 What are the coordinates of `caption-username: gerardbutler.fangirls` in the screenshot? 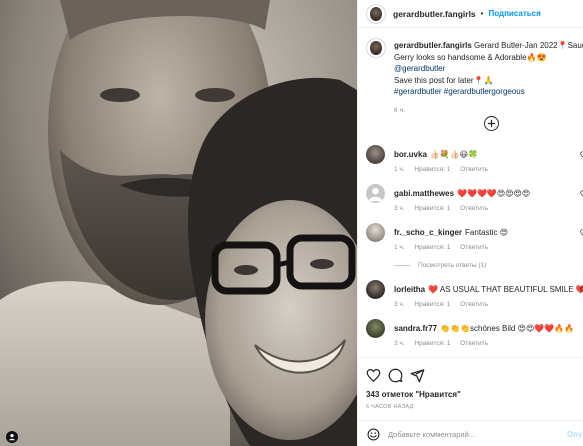 It's located at (433, 45).